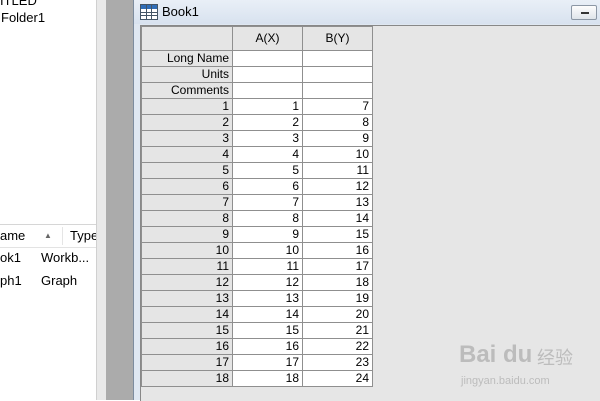 The width and height of the screenshot is (600, 401). What do you see at coordinates (267, 38) in the screenshot?
I see `column-header-a: A(X)` at bounding box center [267, 38].